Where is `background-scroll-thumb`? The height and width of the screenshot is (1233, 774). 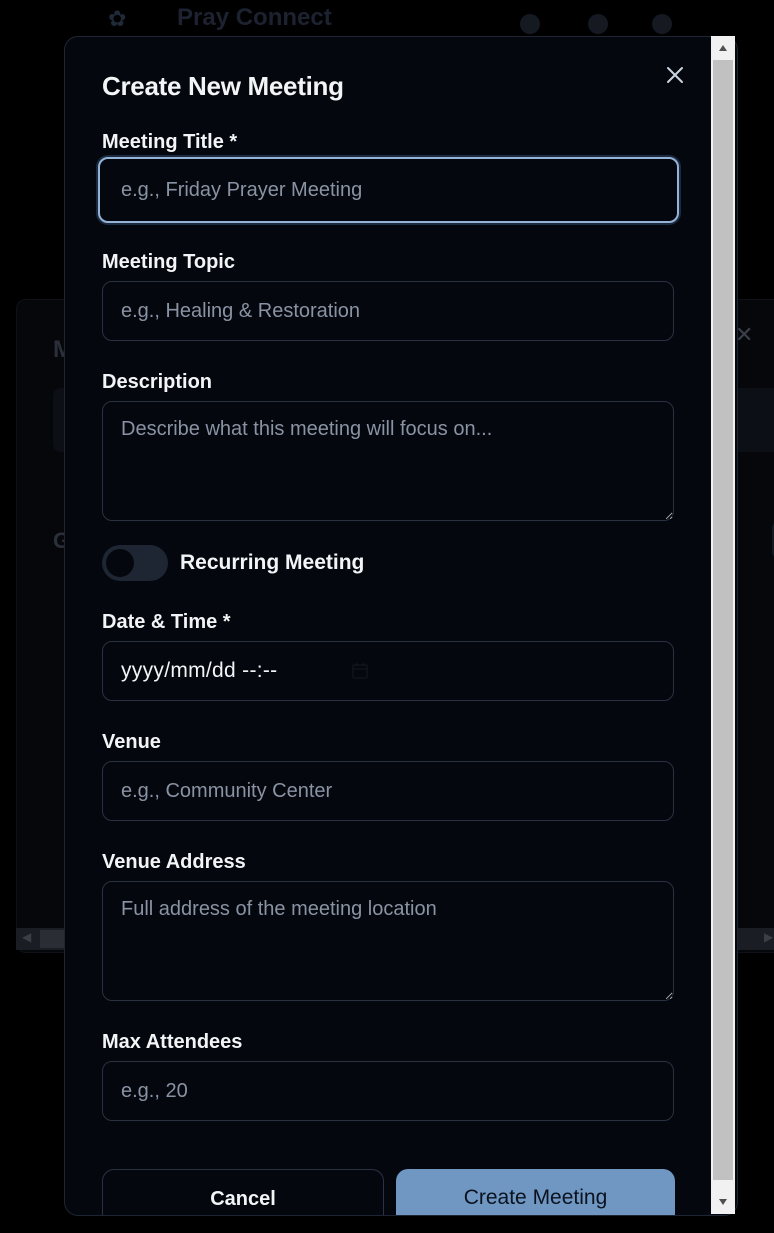
background-scroll-thumb is located at coordinates (52, 939).